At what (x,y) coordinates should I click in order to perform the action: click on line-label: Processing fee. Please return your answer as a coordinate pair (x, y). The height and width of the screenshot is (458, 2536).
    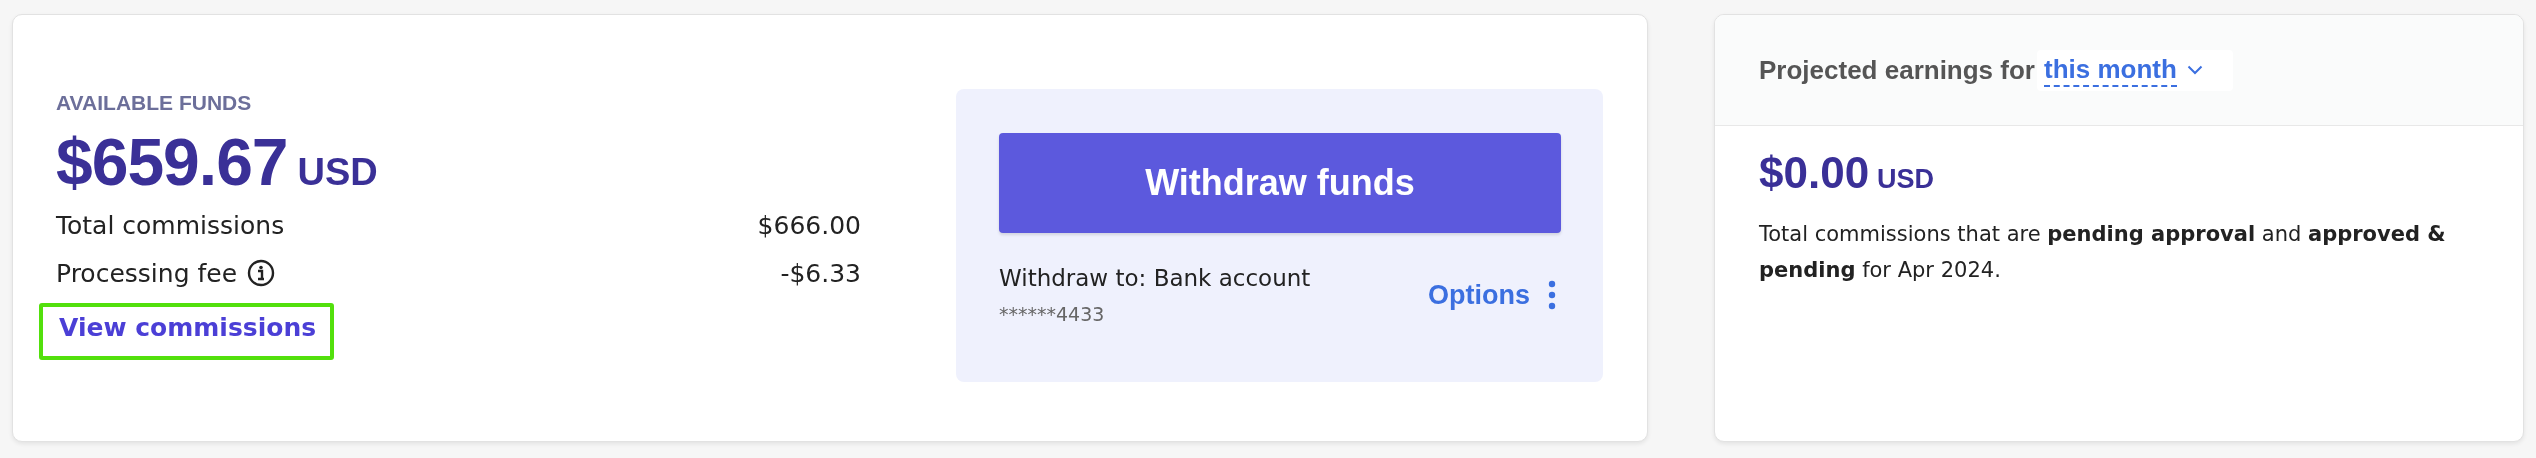
    Looking at the image, I should click on (146, 273).